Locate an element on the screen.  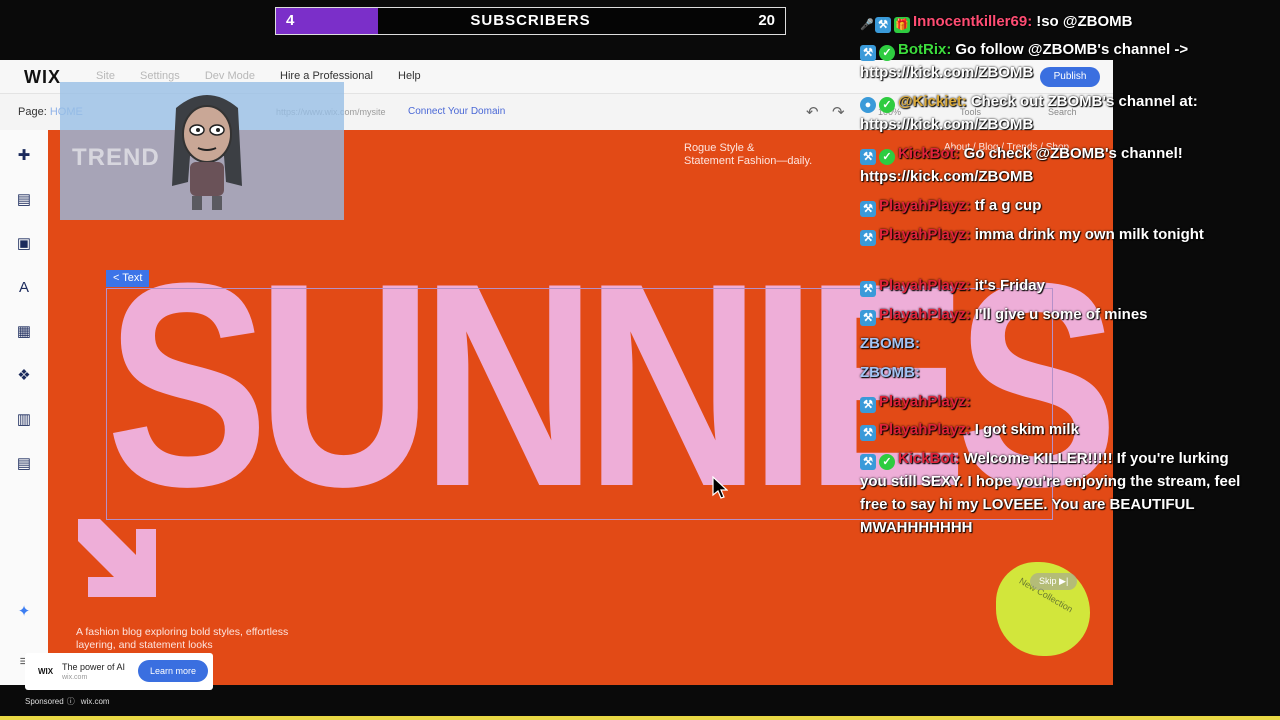
site-tagline: Rogue Style & Statement Fashion—daily. is located at coordinates (748, 155).